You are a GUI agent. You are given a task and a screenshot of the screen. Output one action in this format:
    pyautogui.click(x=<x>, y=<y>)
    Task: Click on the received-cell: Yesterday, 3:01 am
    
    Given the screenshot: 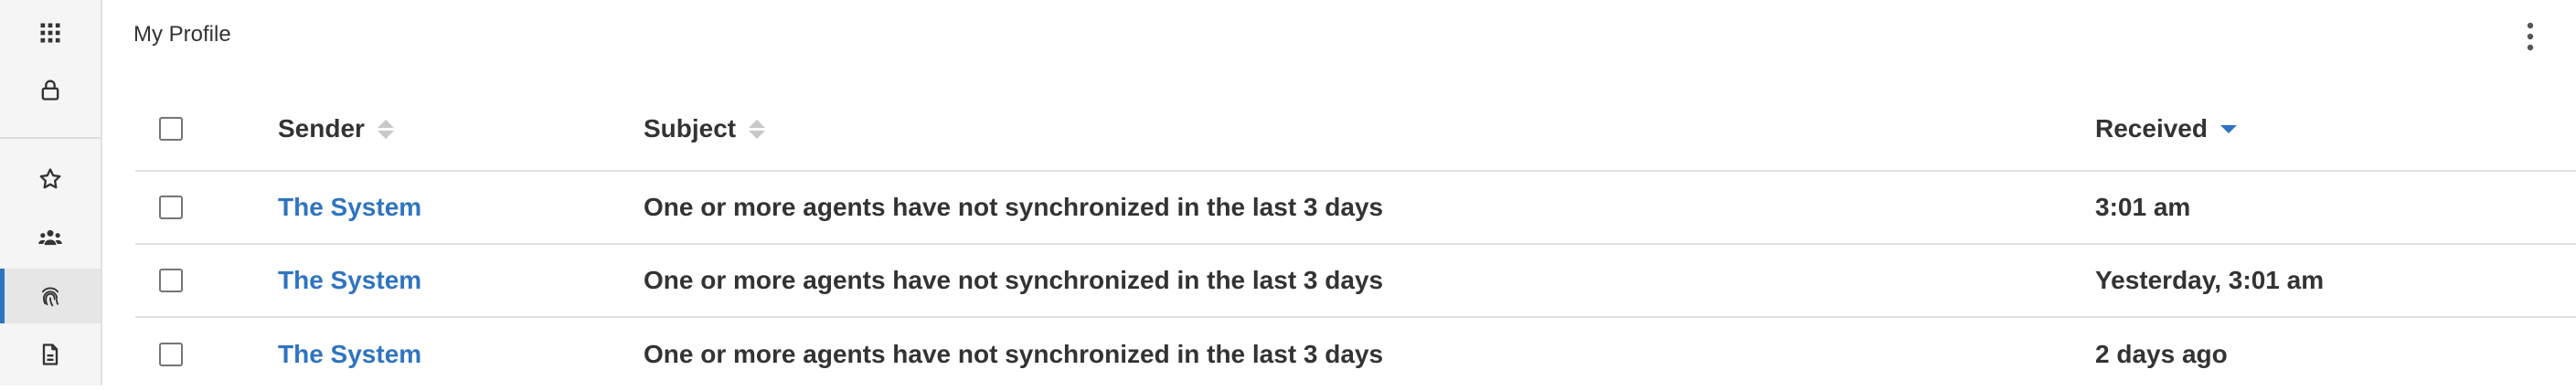 What is the action you would take?
    pyautogui.click(x=2209, y=280)
    